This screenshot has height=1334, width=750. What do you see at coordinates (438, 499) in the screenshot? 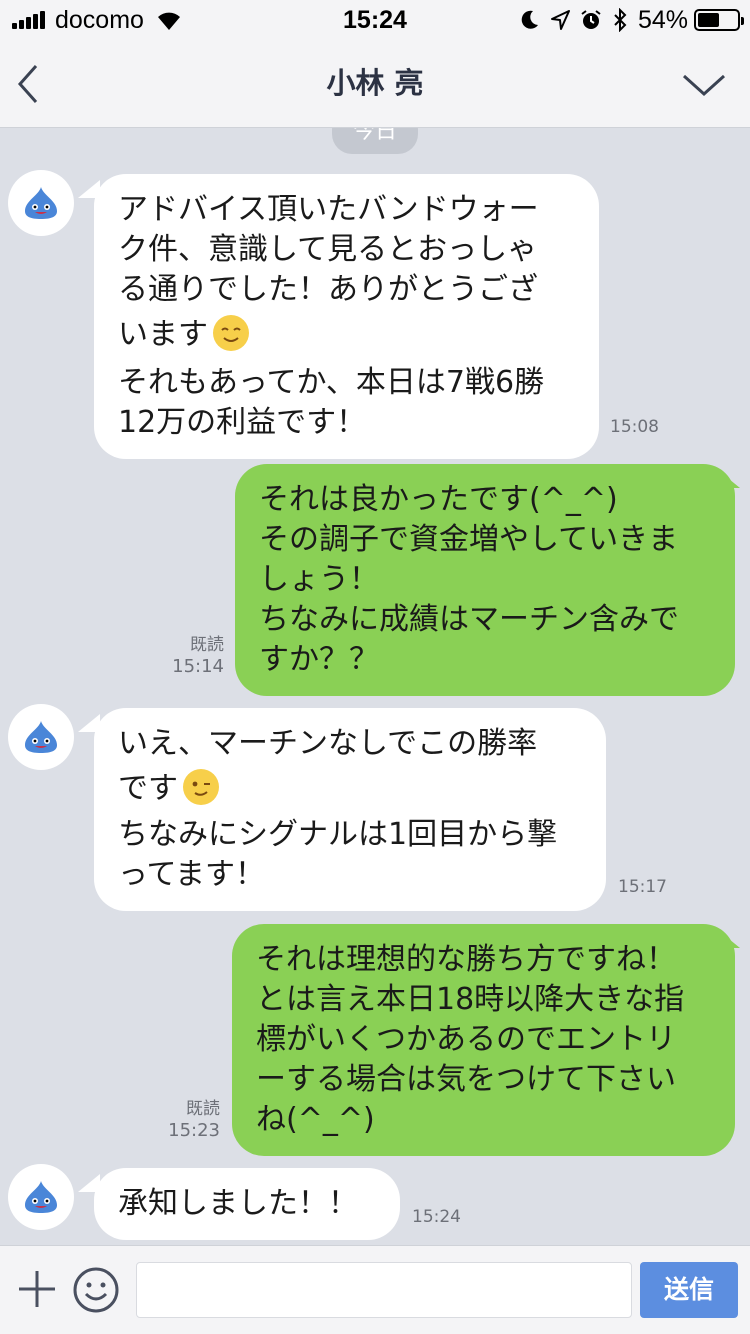
I see `message-line: それは良かったです(^_^)` at bounding box center [438, 499].